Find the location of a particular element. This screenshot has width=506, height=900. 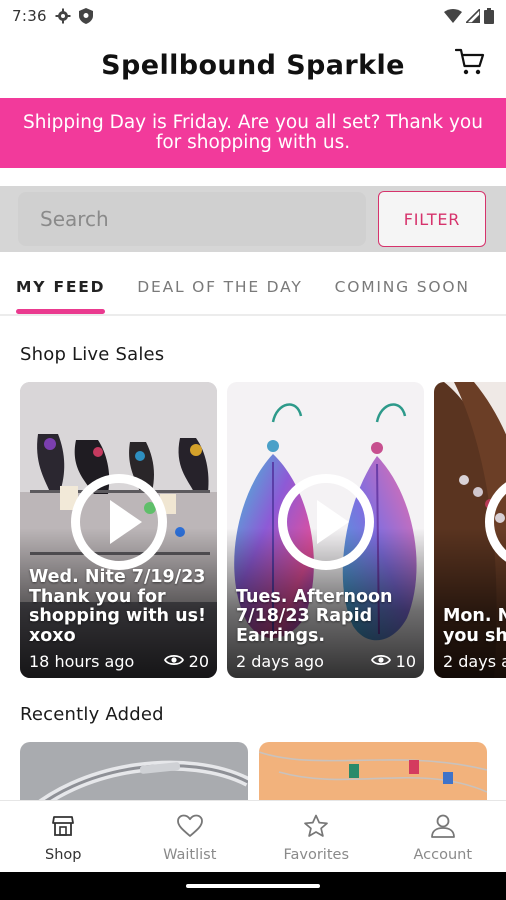

nav-label: Account is located at coordinates (443, 855).